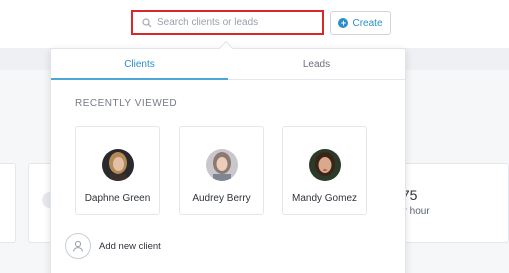  I want to click on plus-circle-icon: +, so click(343, 23).